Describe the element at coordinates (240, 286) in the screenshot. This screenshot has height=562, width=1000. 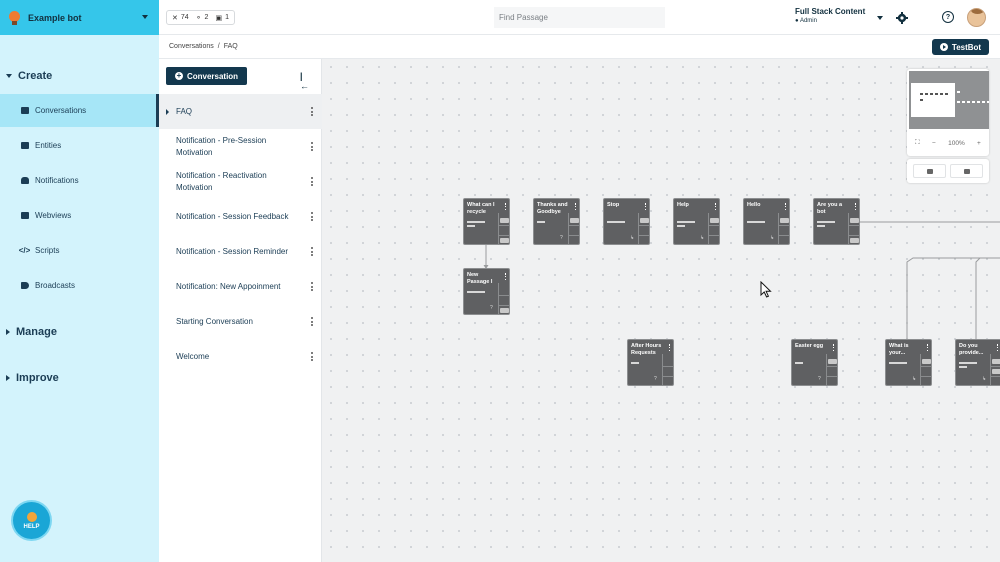
I see `conversation-item: Notification: New Appoinment` at that location.